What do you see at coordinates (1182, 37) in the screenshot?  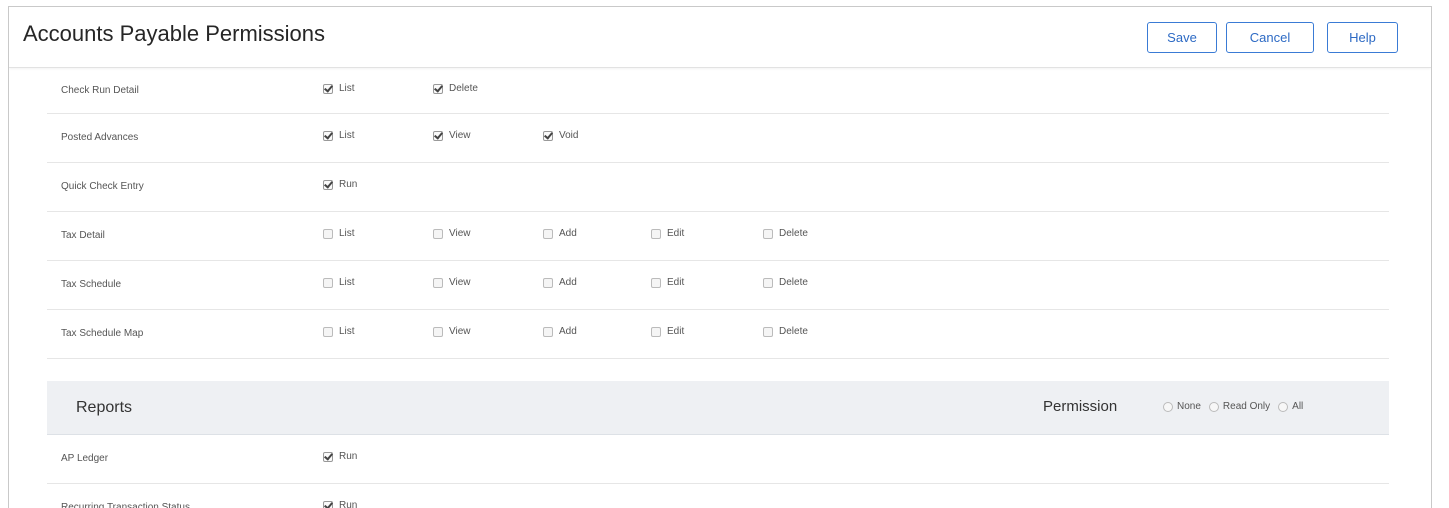 I see `save-button: Save` at bounding box center [1182, 37].